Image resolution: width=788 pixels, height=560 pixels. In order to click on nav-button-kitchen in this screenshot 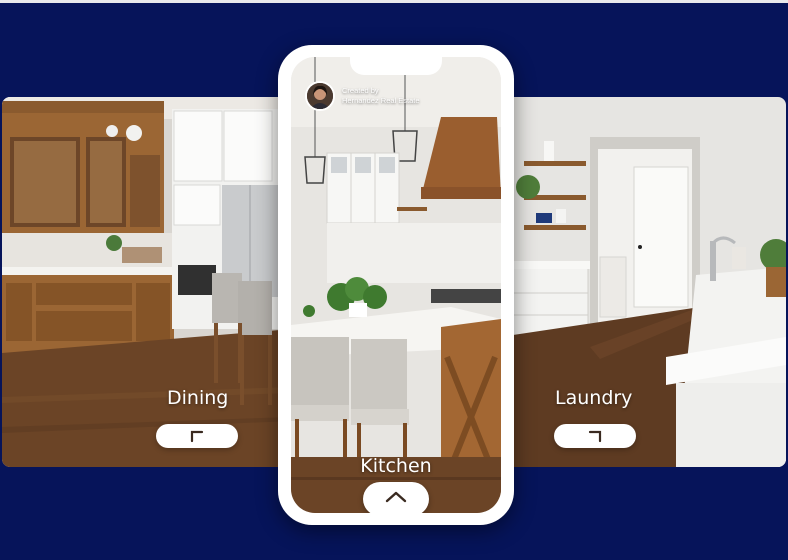, I will do `click(396, 497)`.